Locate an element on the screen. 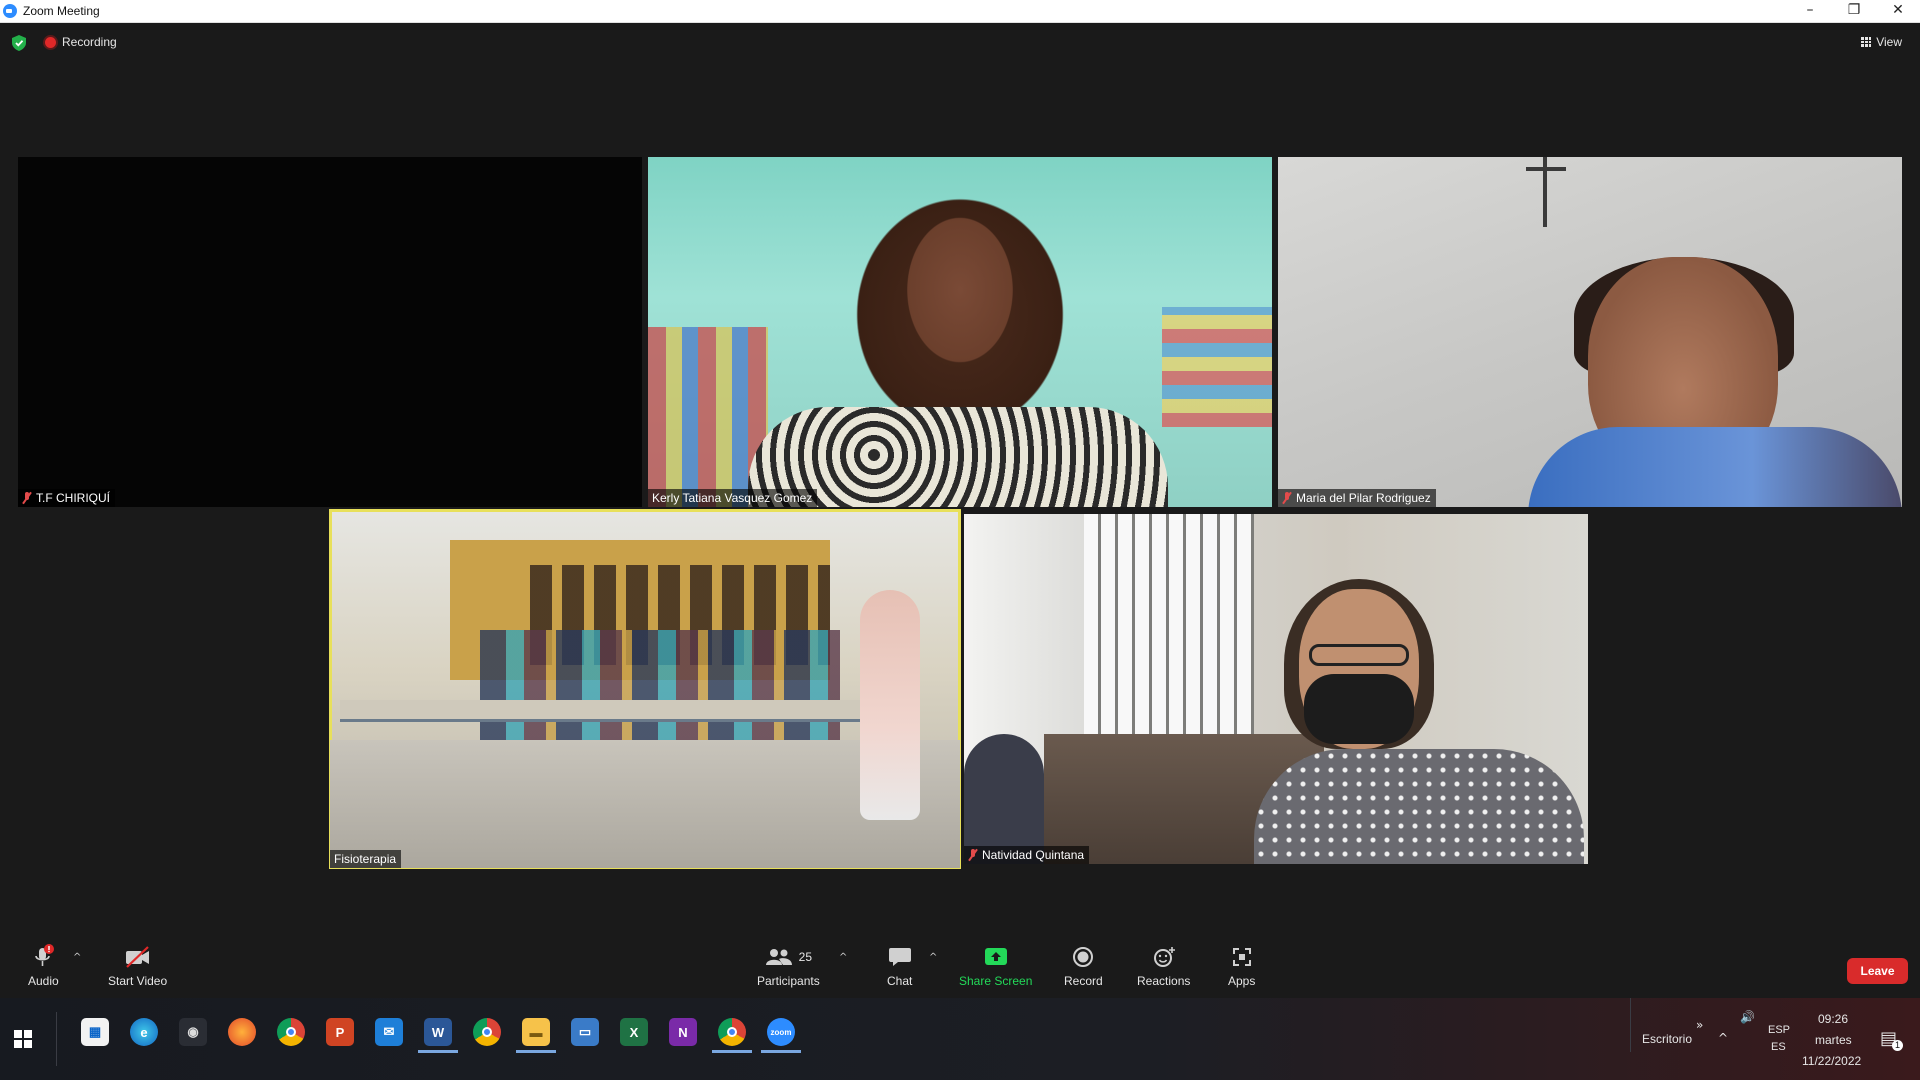 The image size is (1920, 1080). video-tile-5: Natividad Quintana is located at coordinates (1276, 689).